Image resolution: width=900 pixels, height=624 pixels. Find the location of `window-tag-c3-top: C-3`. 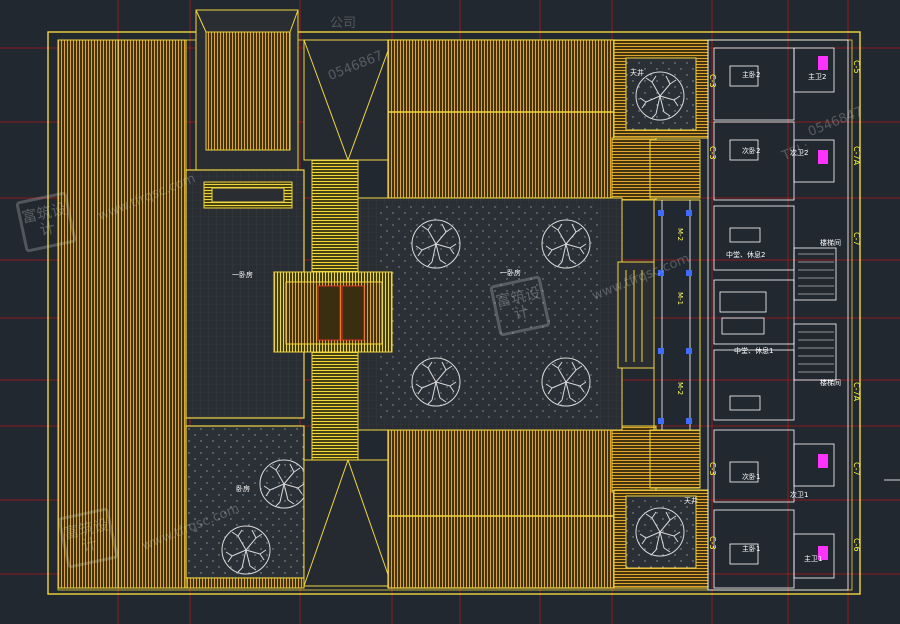

window-tag-c3-top: C-3 is located at coordinates (712, 81).